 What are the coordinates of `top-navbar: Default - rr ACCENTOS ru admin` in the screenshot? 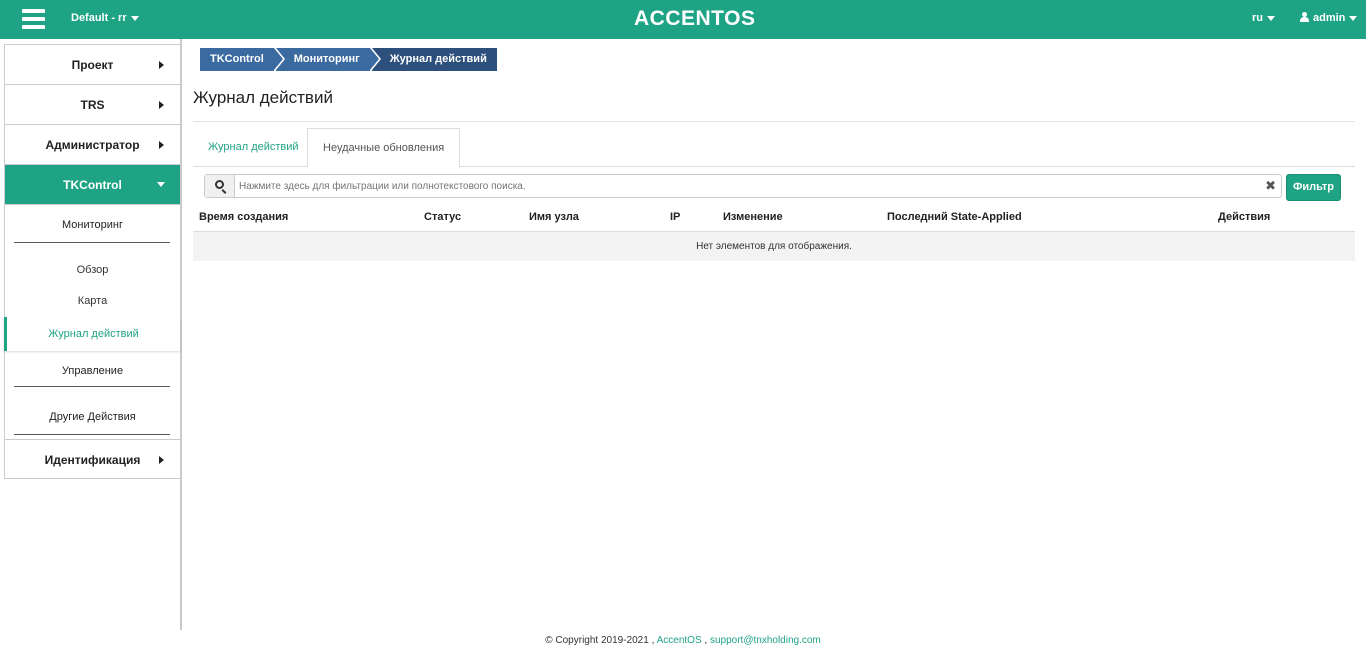 It's located at (683, 19).